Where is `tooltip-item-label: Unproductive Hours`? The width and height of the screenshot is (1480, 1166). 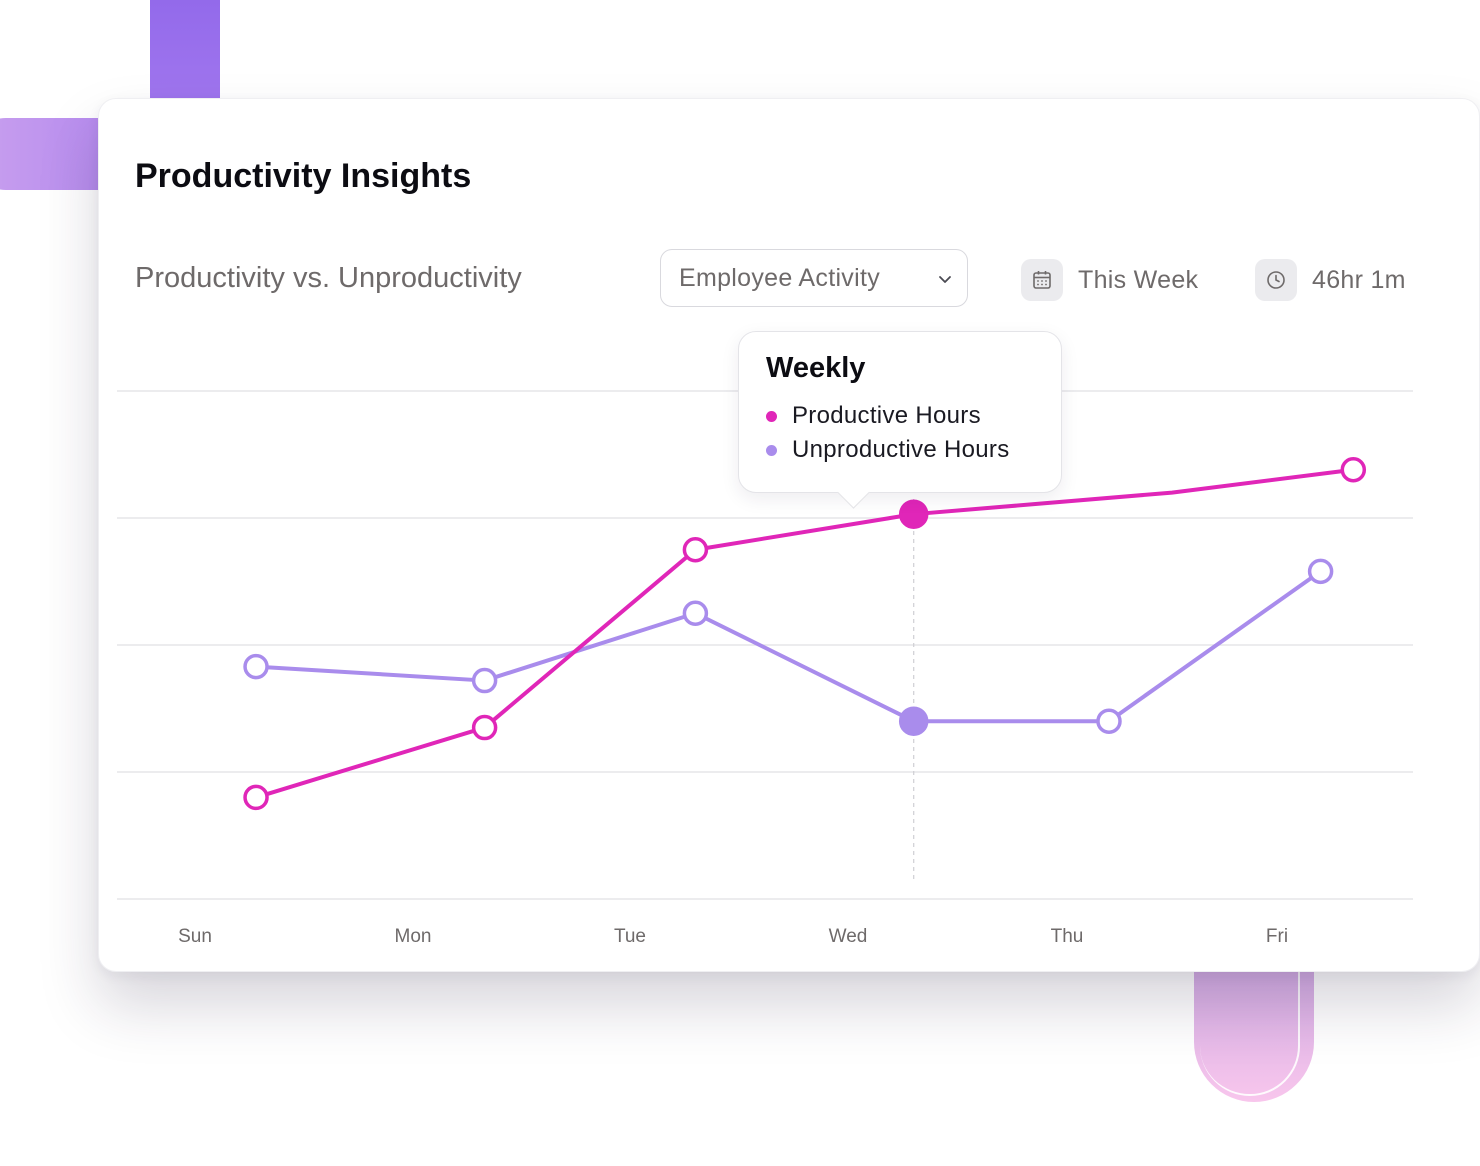
tooltip-item-label: Unproductive Hours is located at coordinates (901, 449).